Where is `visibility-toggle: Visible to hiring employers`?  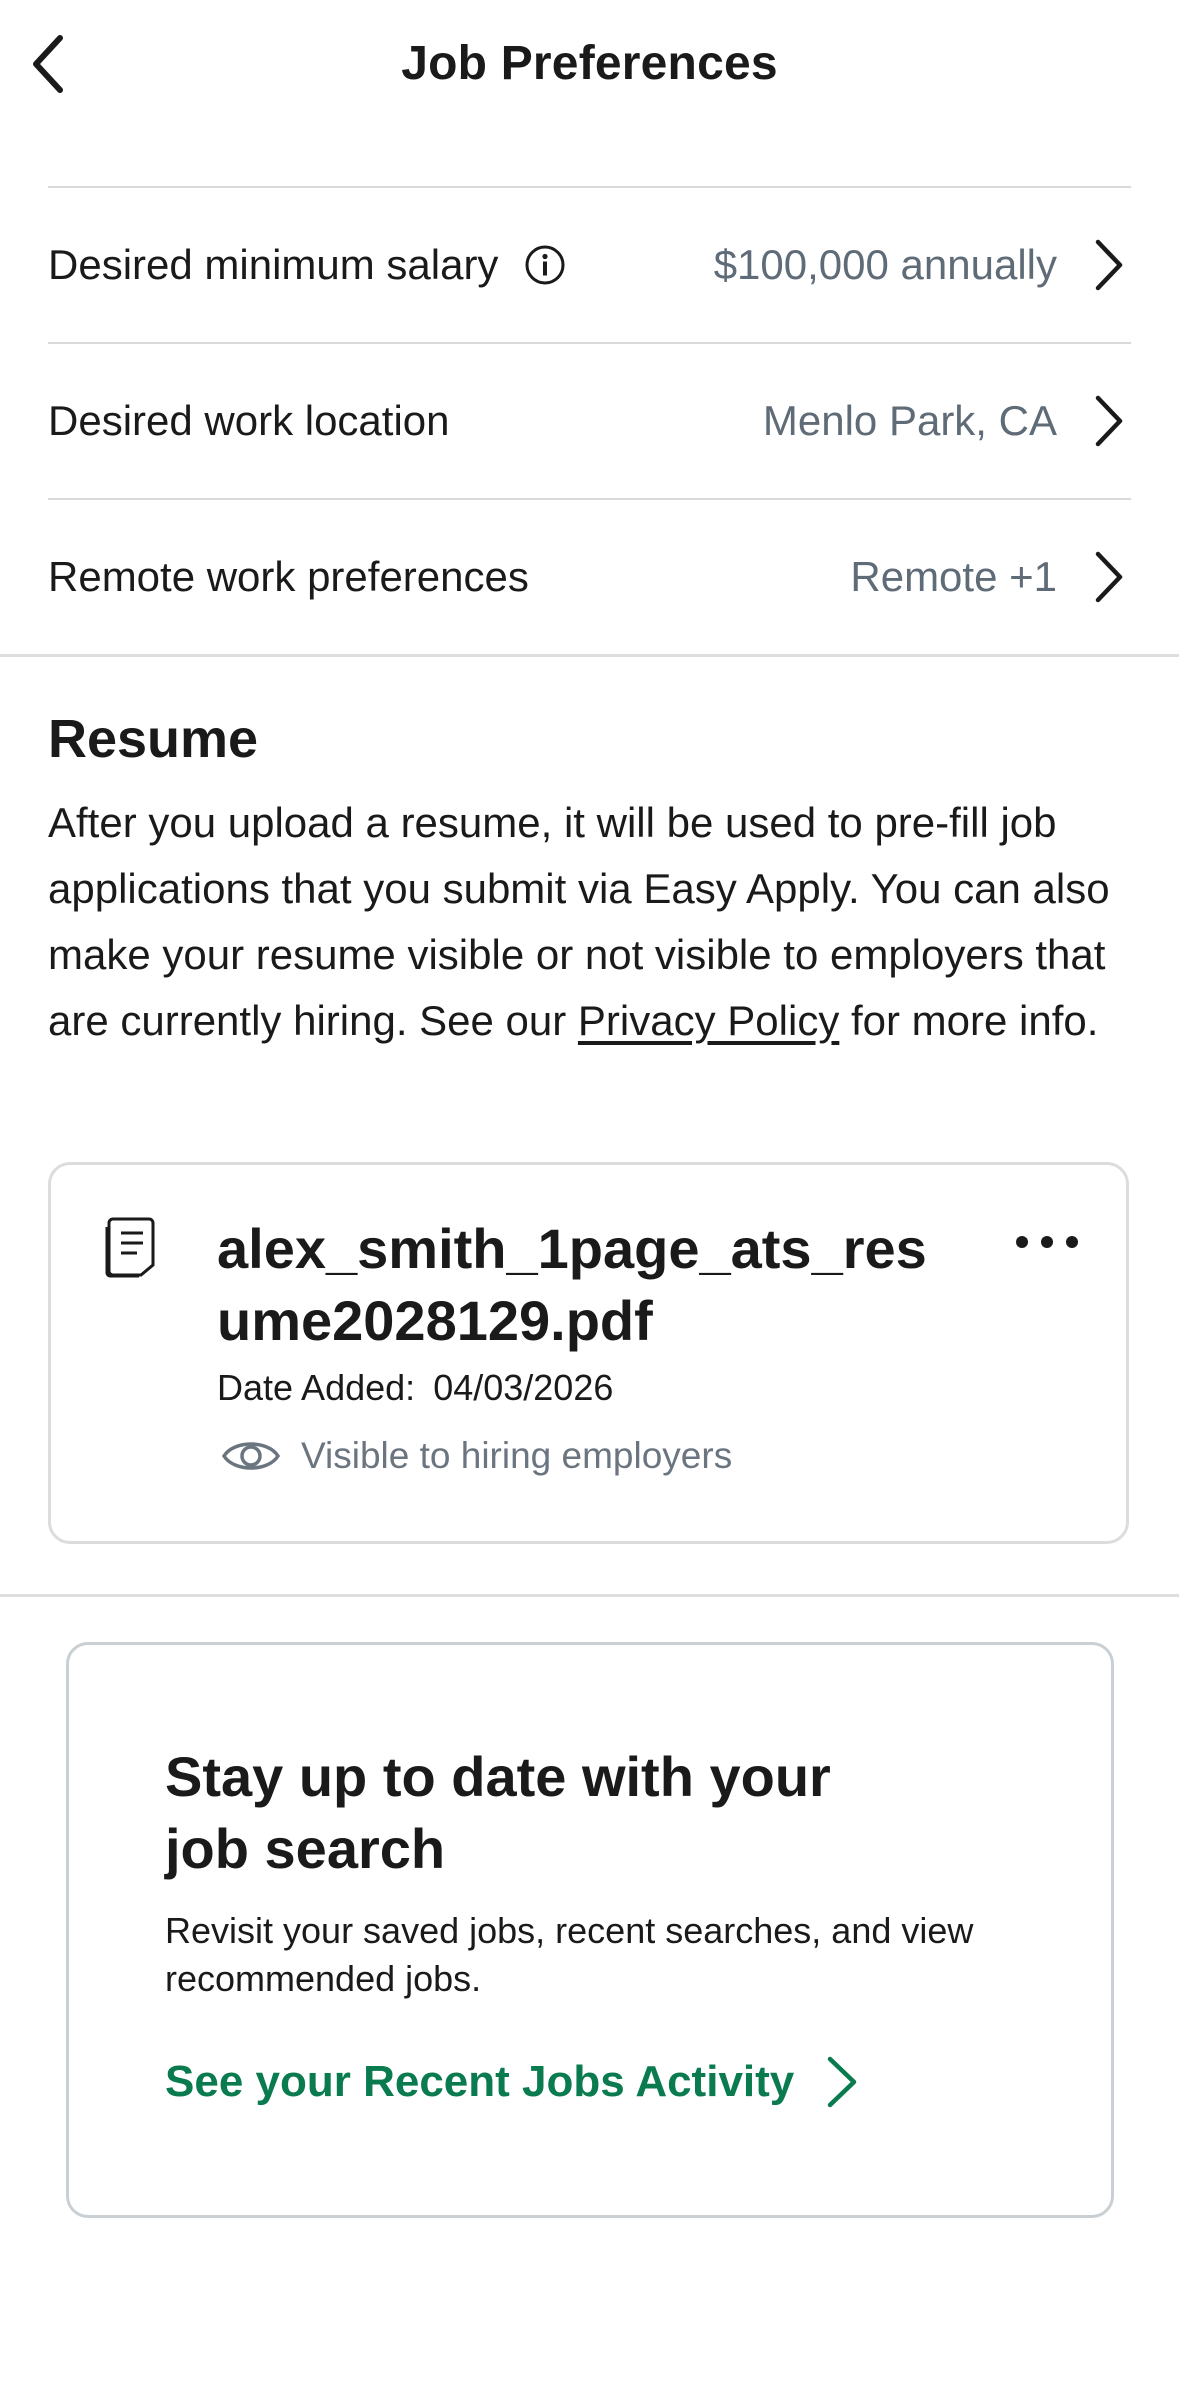 visibility-toggle: Visible to hiring employers is located at coordinates (476, 1456).